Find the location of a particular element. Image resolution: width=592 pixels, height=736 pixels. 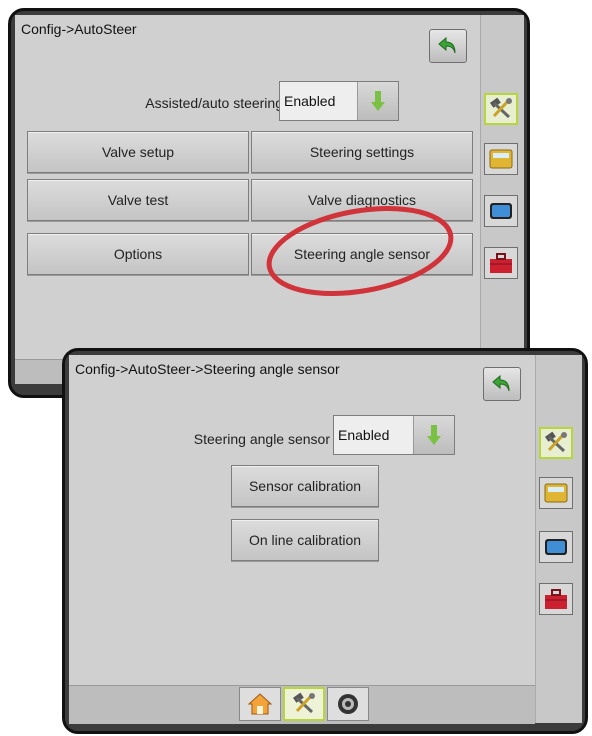

valve-test-button: Valve test is located at coordinates (138, 200).